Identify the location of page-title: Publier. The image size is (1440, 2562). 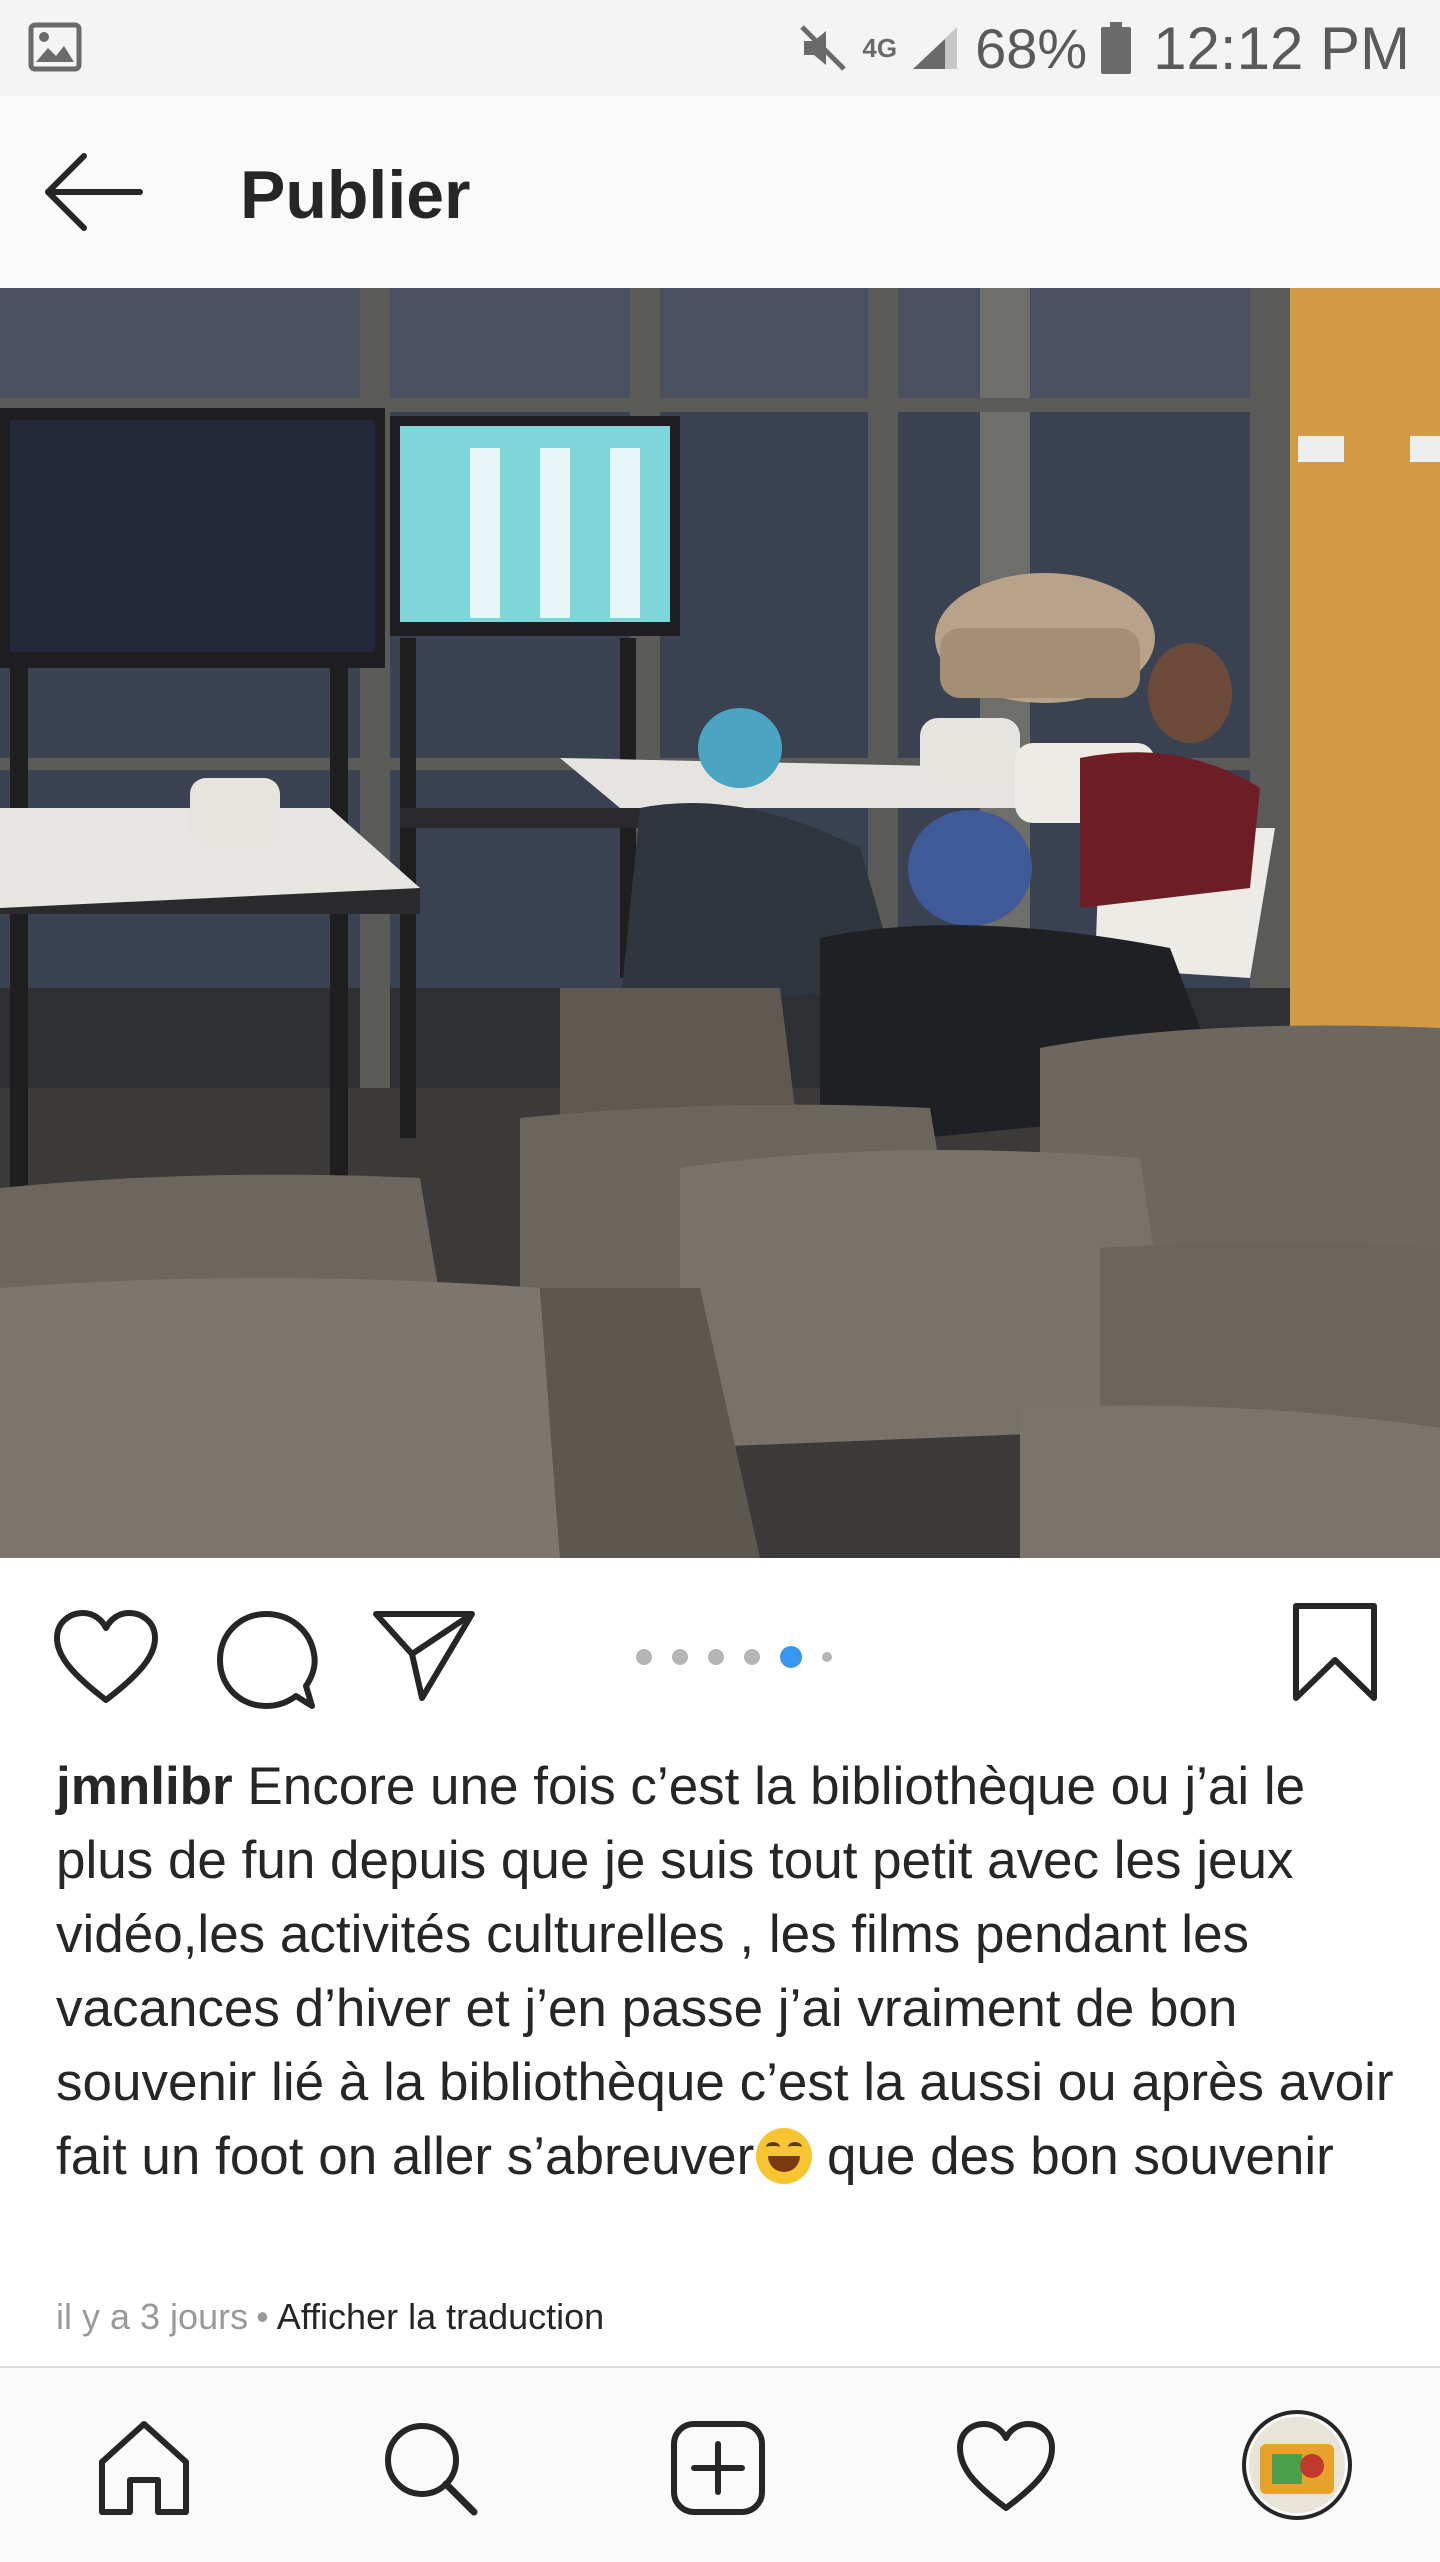
(355, 195).